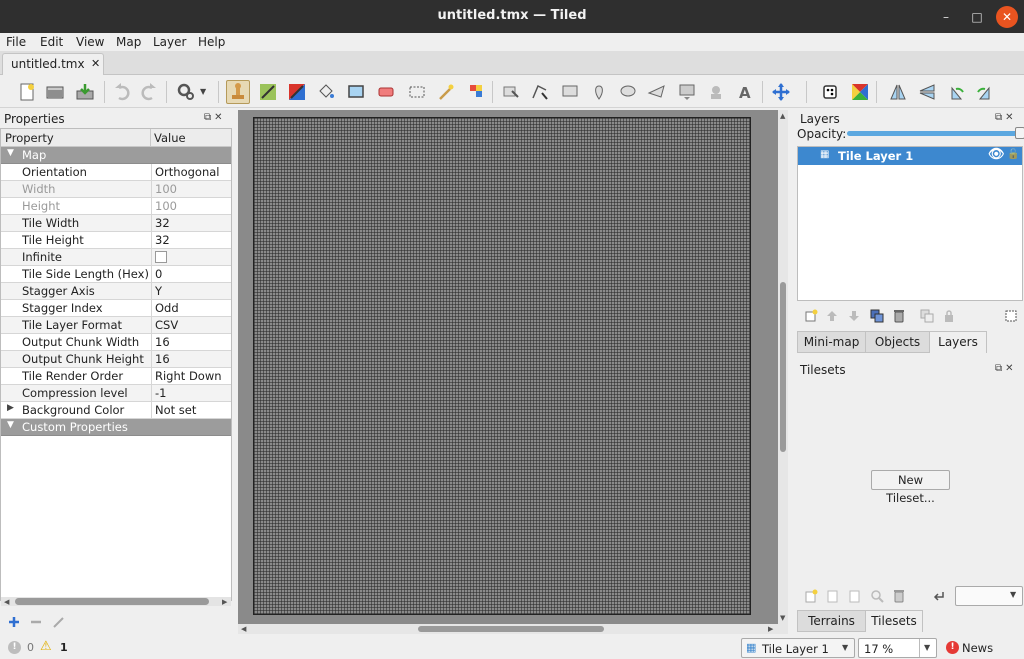  What do you see at coordinates (116, 206) in the screenshot?
I see `property-row: Height 100` at bounding box center [116, 206].